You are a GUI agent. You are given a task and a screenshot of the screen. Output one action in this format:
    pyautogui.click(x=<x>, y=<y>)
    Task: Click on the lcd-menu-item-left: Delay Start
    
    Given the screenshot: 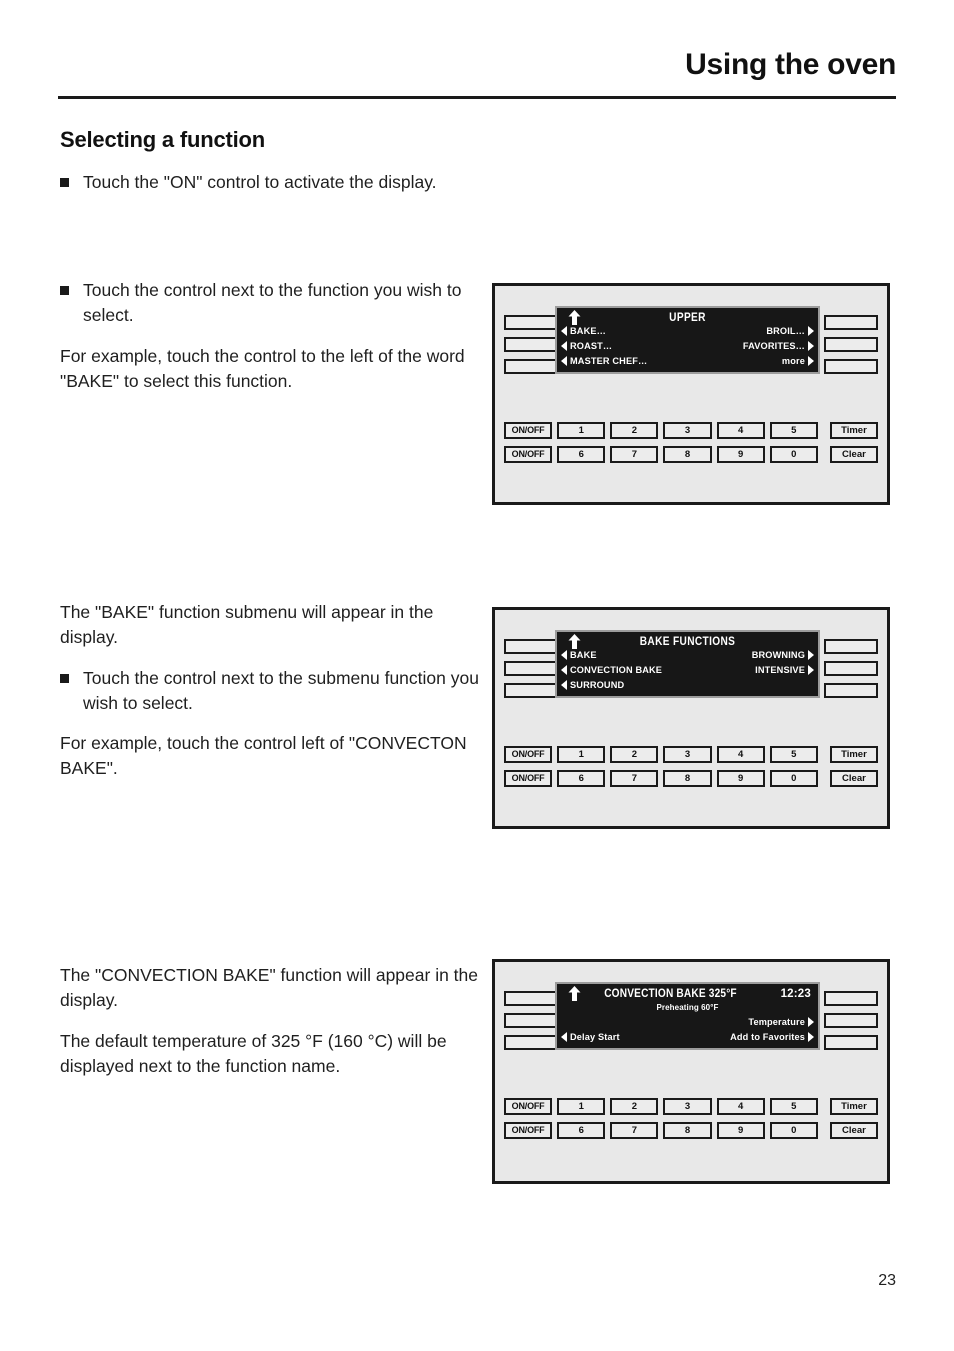 What is the action you would take?
    pyautogui.click(x=590, y=1037)
    